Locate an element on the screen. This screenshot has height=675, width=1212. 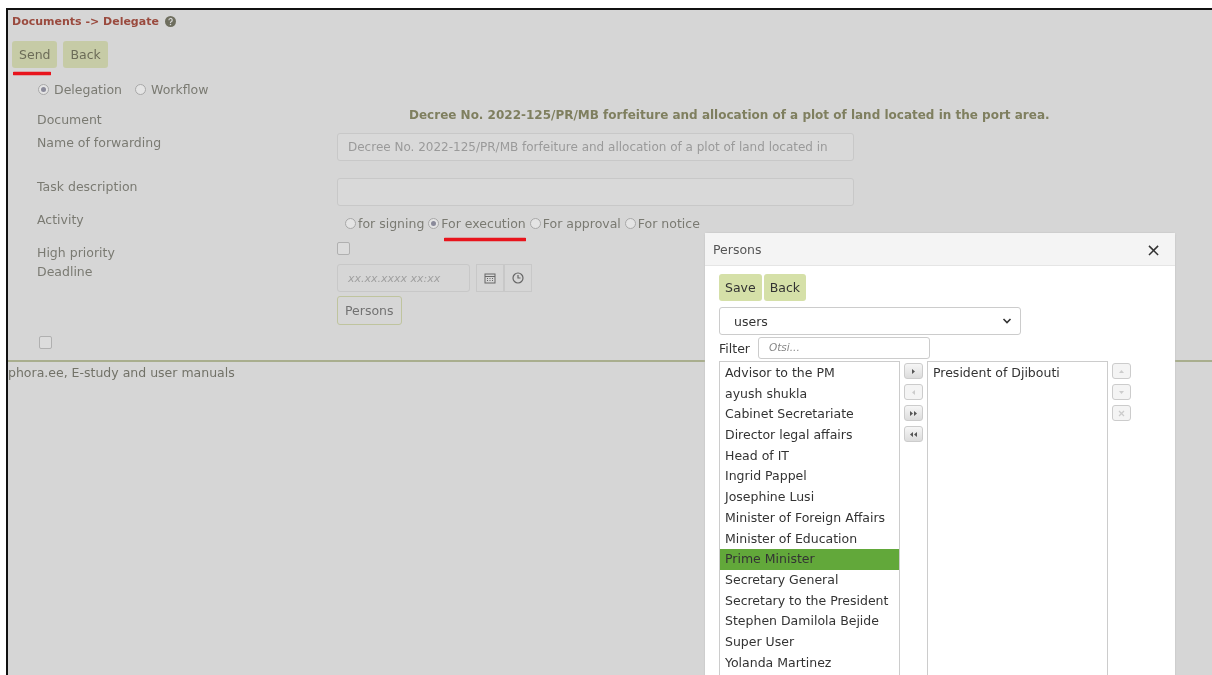
field-label: High priority is located at coordinates (76, 252).